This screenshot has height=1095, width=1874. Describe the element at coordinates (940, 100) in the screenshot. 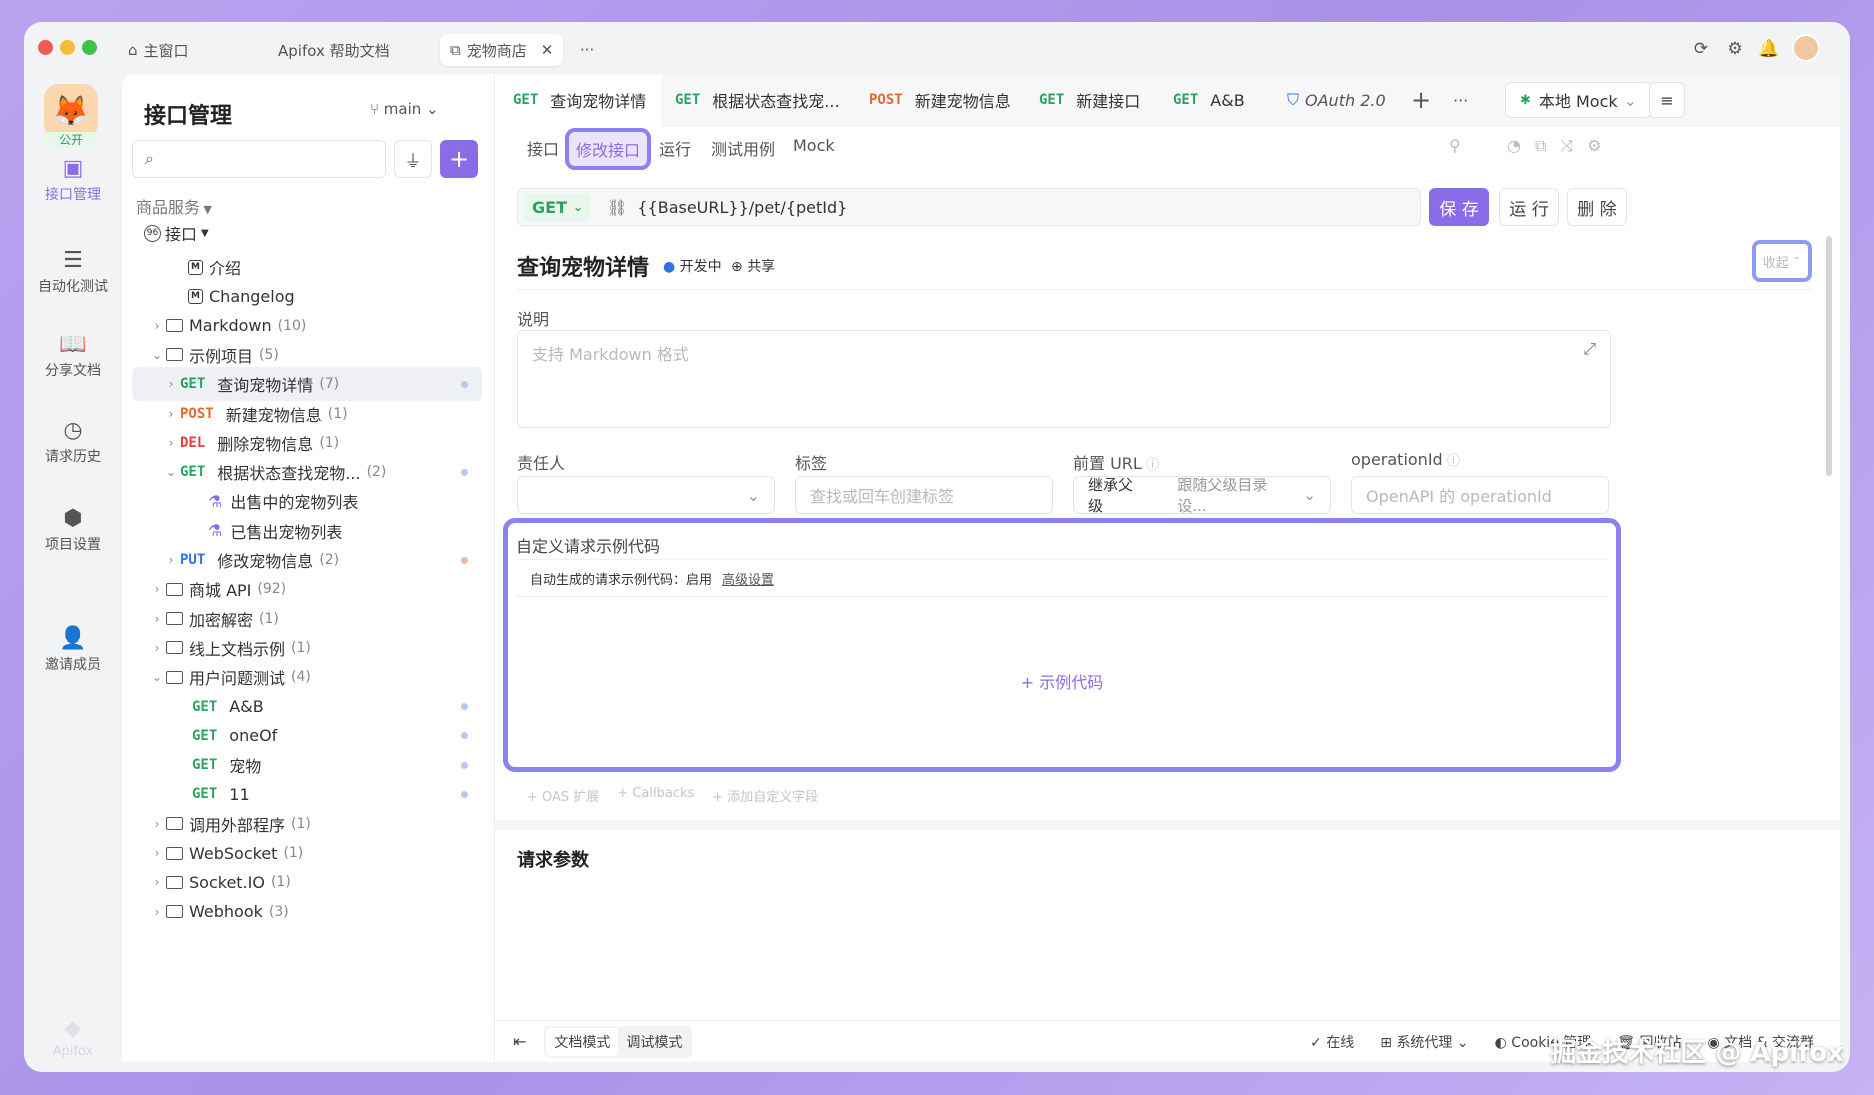

I see `tab-new-pet: POST 新建宠物信息` at that location.